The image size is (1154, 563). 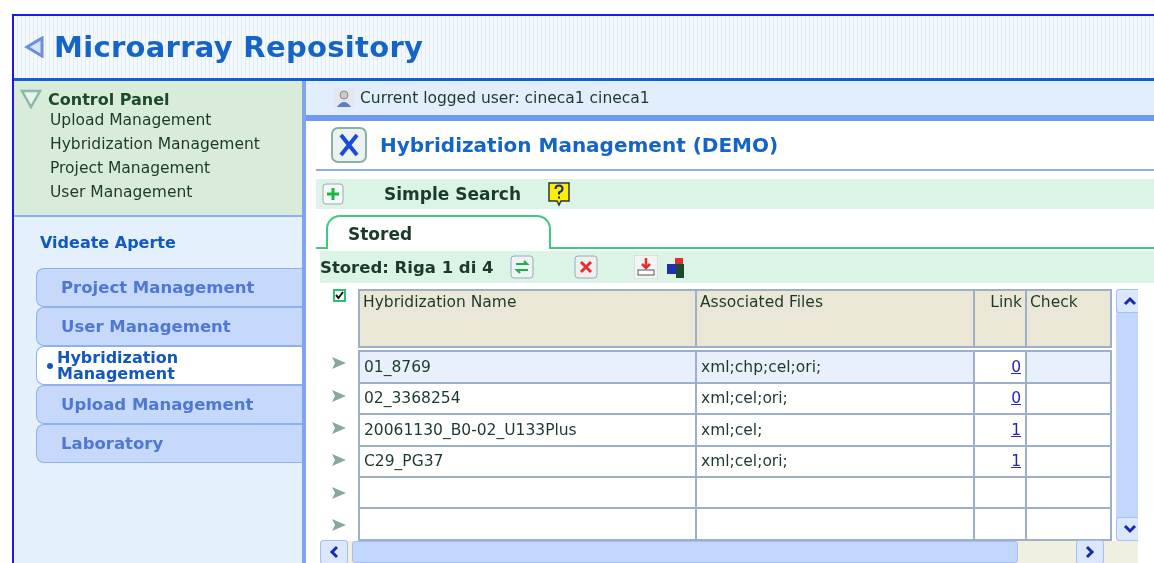 I want to click on export-icon, so click(x=675, y=267).